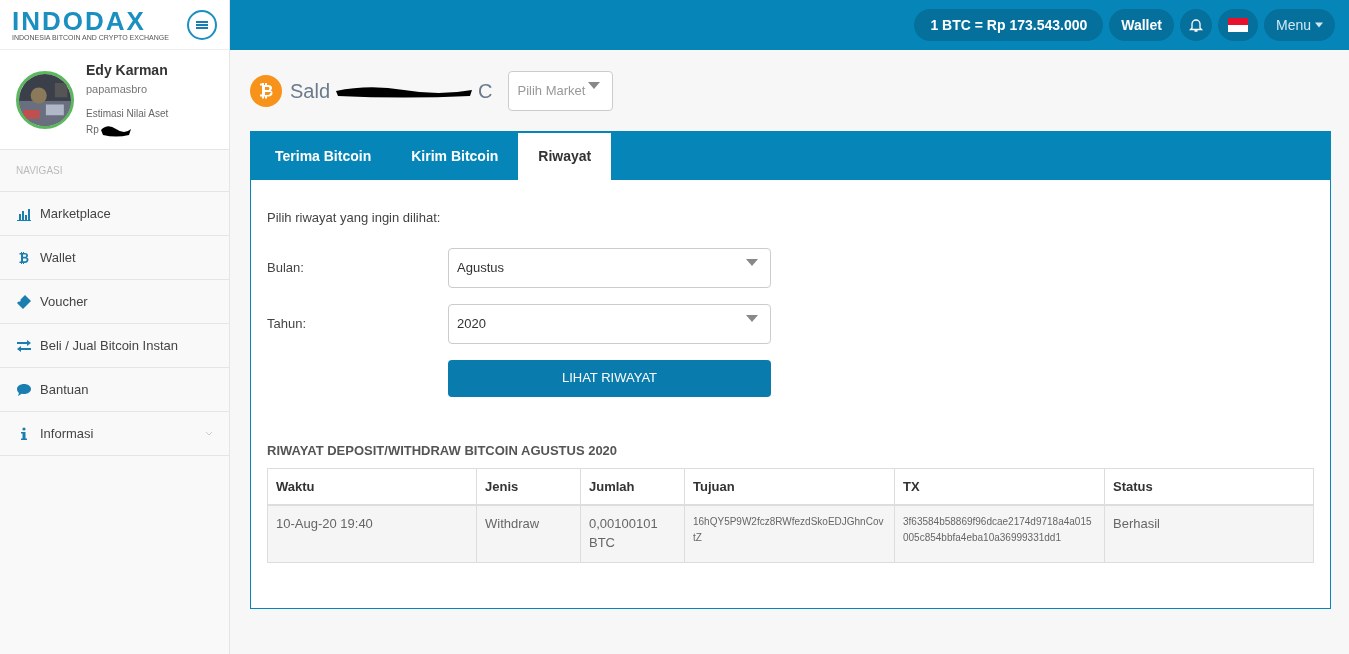 The height and width of the screenshot is (654, 1349). I want to click on column-header: Status, so click(1209, 486).